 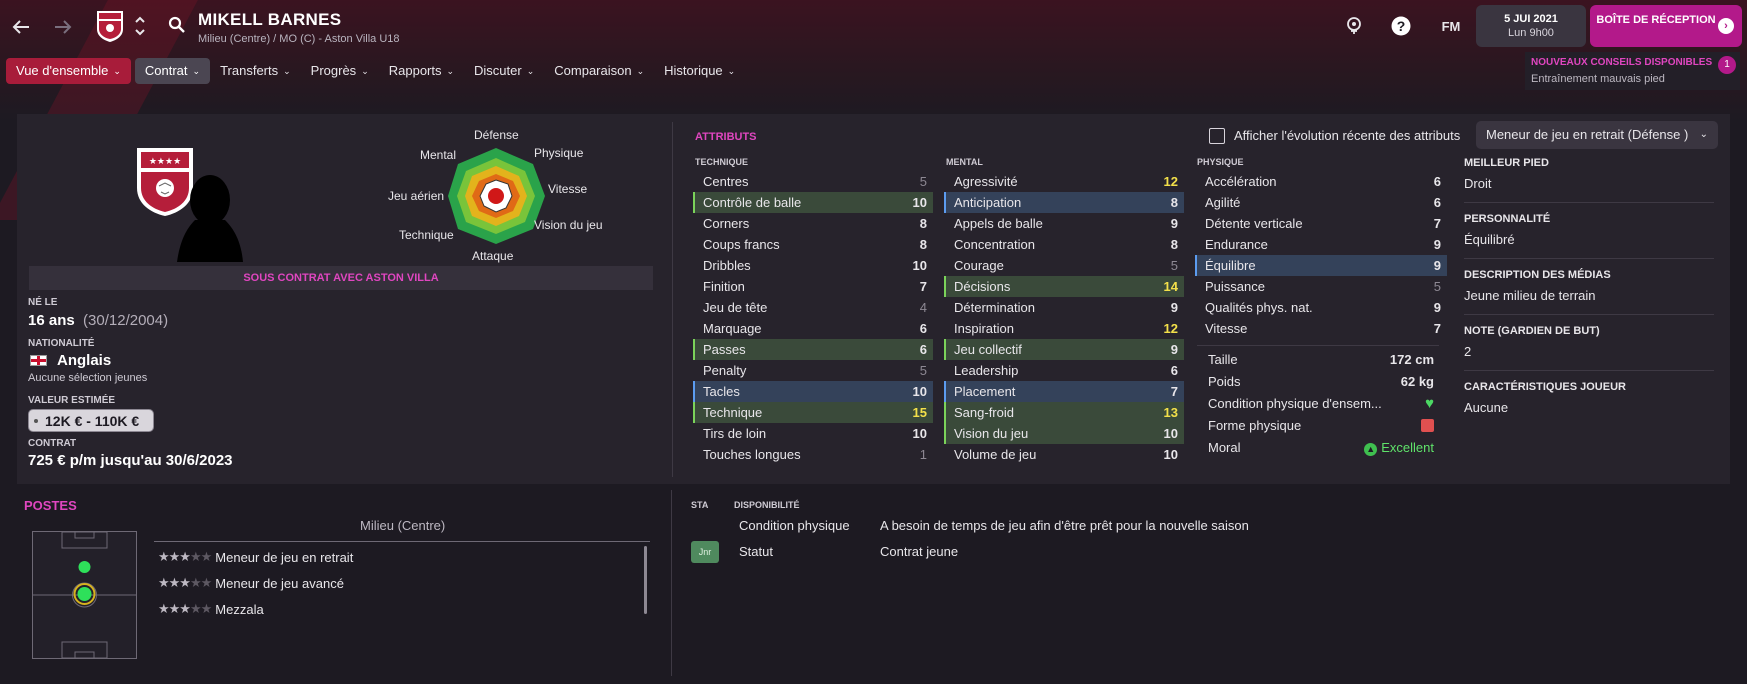 I want to click on attr-row: Coups francs 8, so click(x=813, y=244).